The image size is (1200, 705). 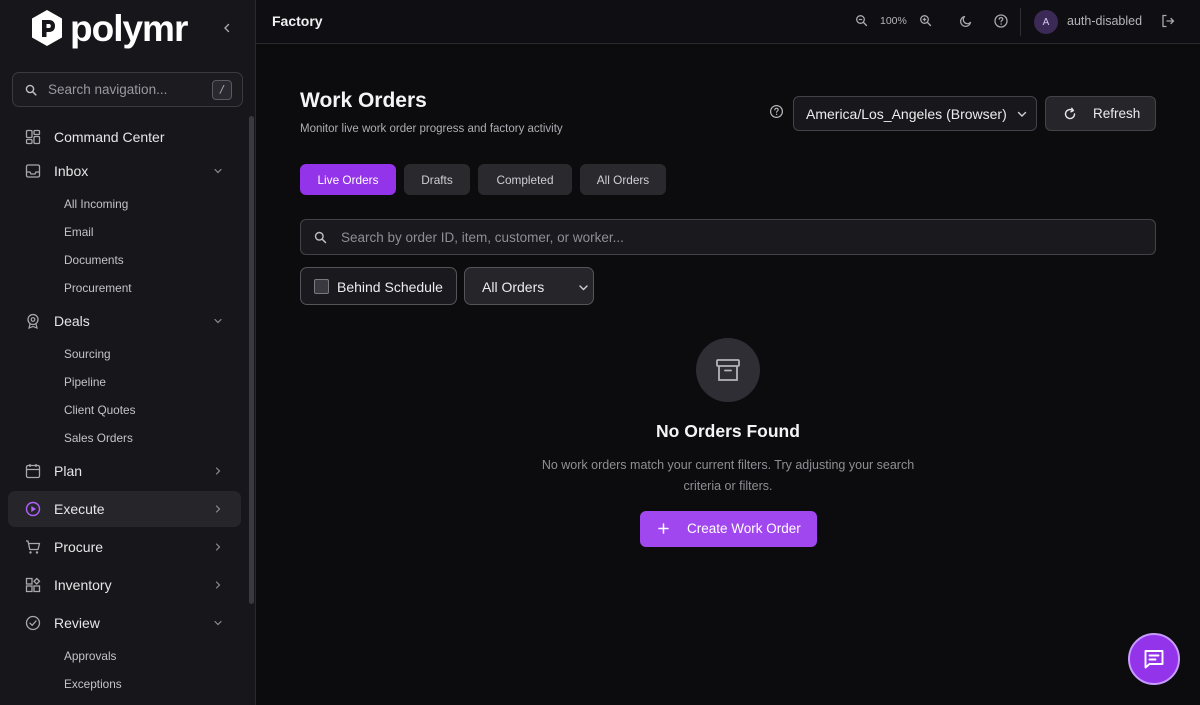 I want to click on order-search-input, so click(x=741, y=237).